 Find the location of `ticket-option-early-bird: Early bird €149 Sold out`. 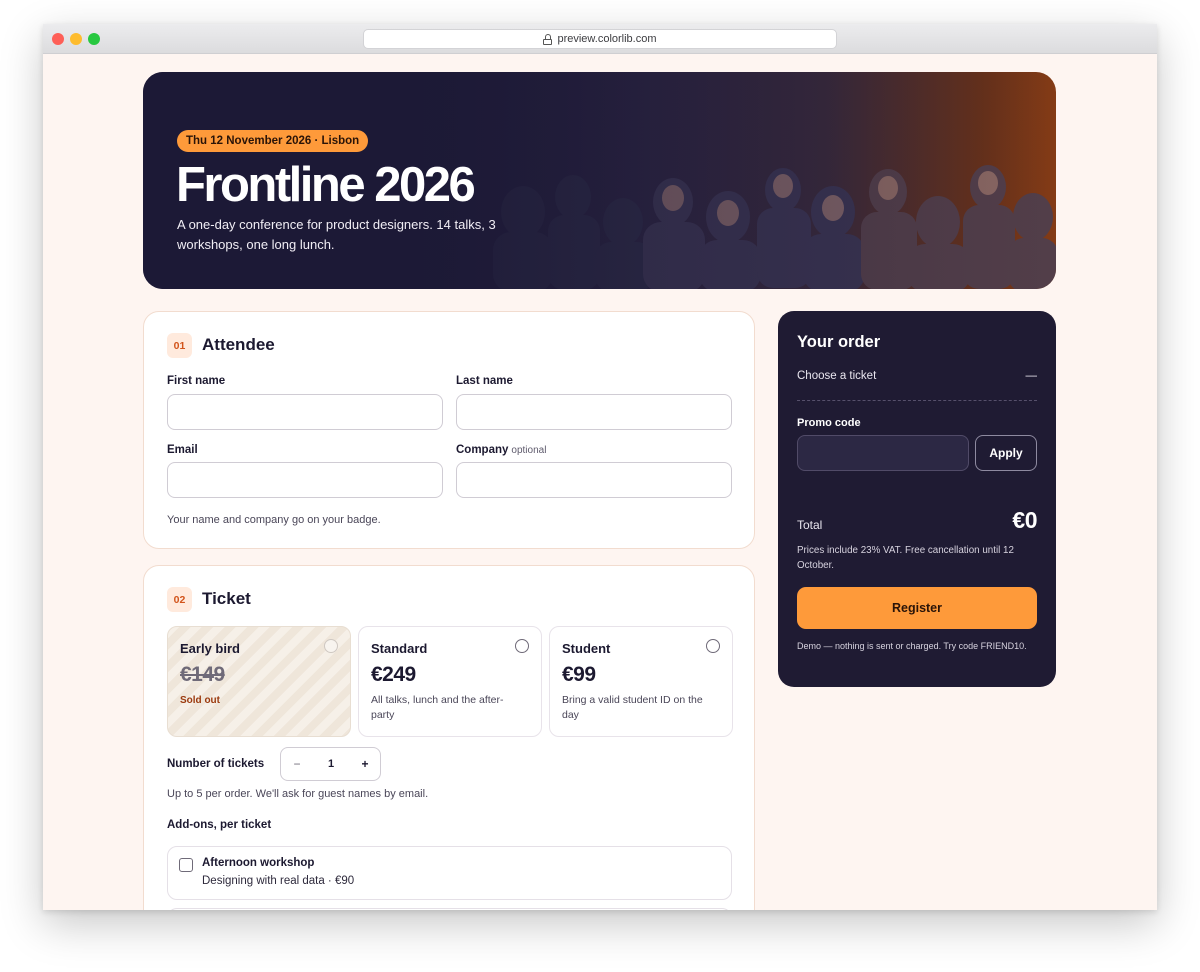

ticket-option-early-bird: Early bird €149 Sold out is located at coordinates (259, 681).